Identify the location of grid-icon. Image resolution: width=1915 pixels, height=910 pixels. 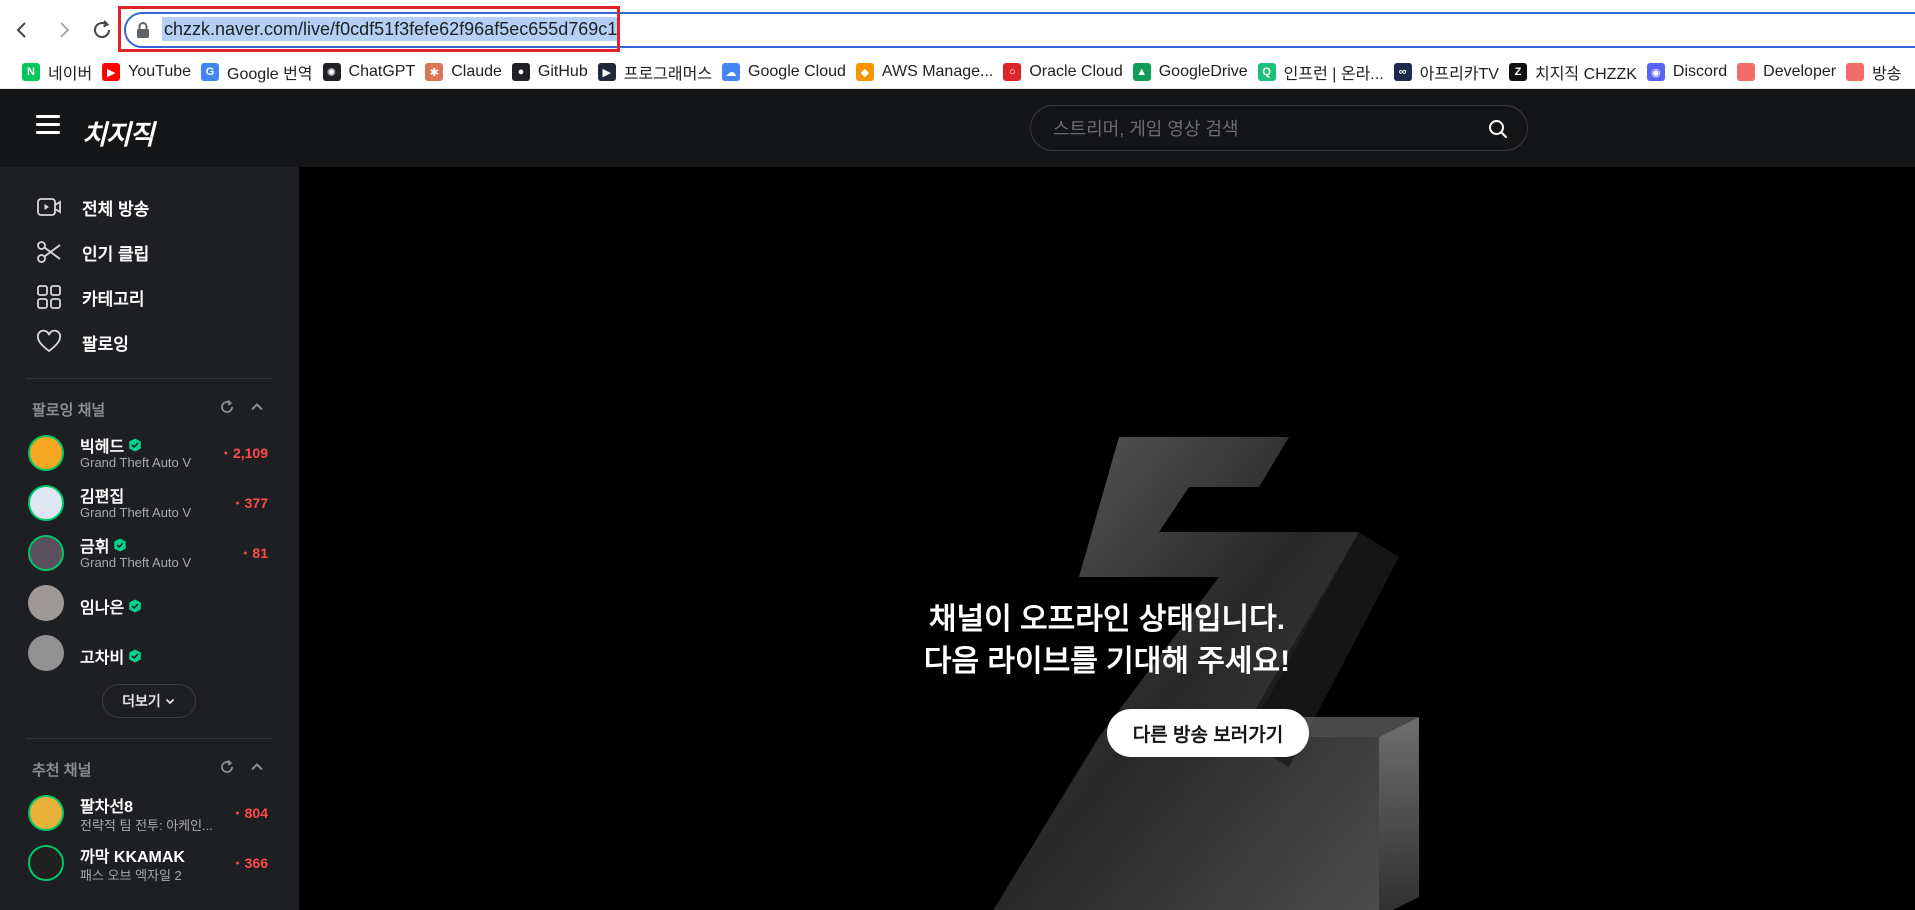
(49, 297).